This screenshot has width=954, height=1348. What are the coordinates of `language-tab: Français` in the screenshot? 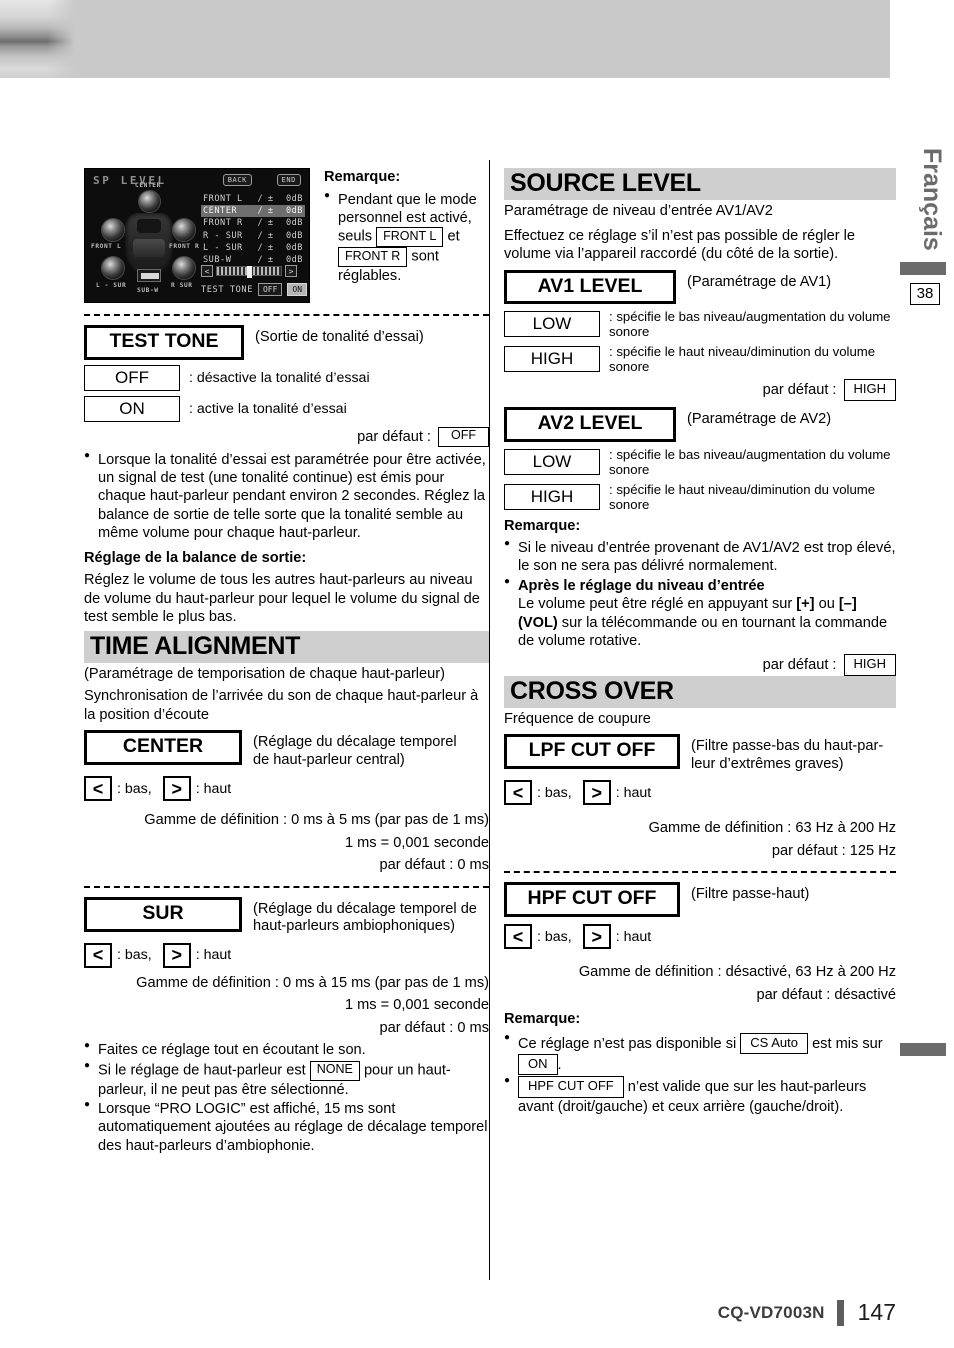 It's located at (932, 199).